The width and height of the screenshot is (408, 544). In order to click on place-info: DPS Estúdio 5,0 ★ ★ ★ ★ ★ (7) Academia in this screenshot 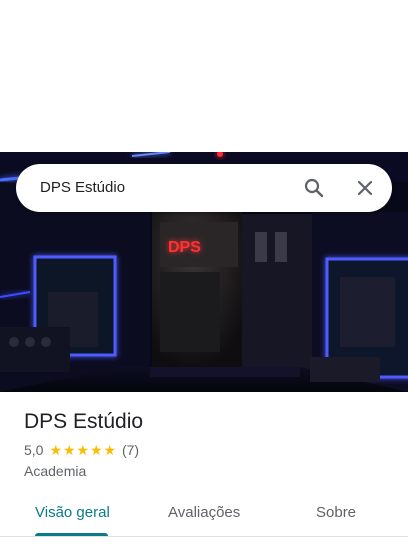, I will do `click(209, 444)`.